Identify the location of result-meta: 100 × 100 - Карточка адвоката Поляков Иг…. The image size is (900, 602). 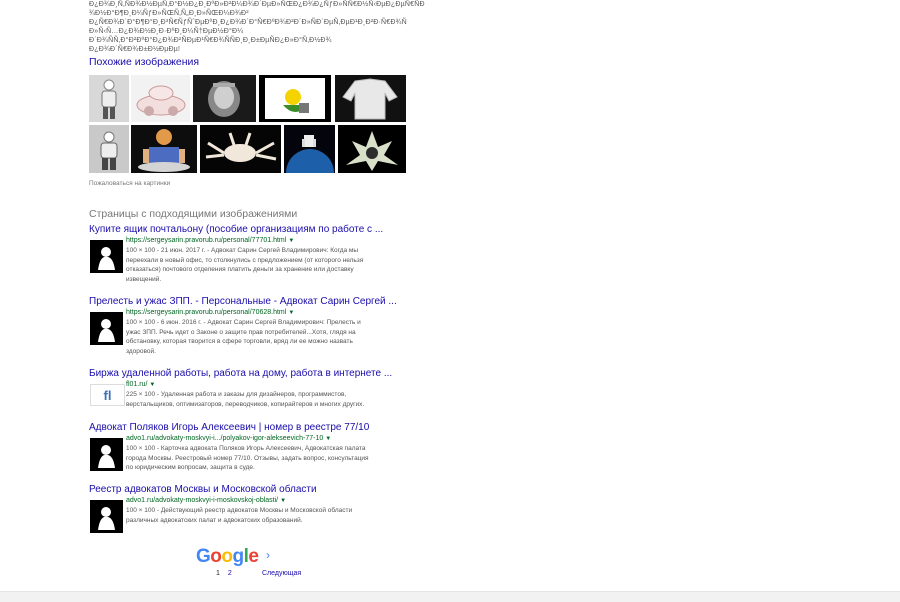
(246, 448).